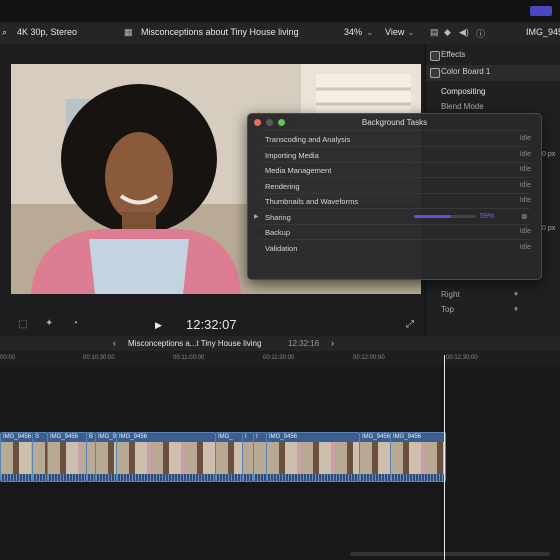  I want to click on clapper-icon: ▦, so click(128, 32).